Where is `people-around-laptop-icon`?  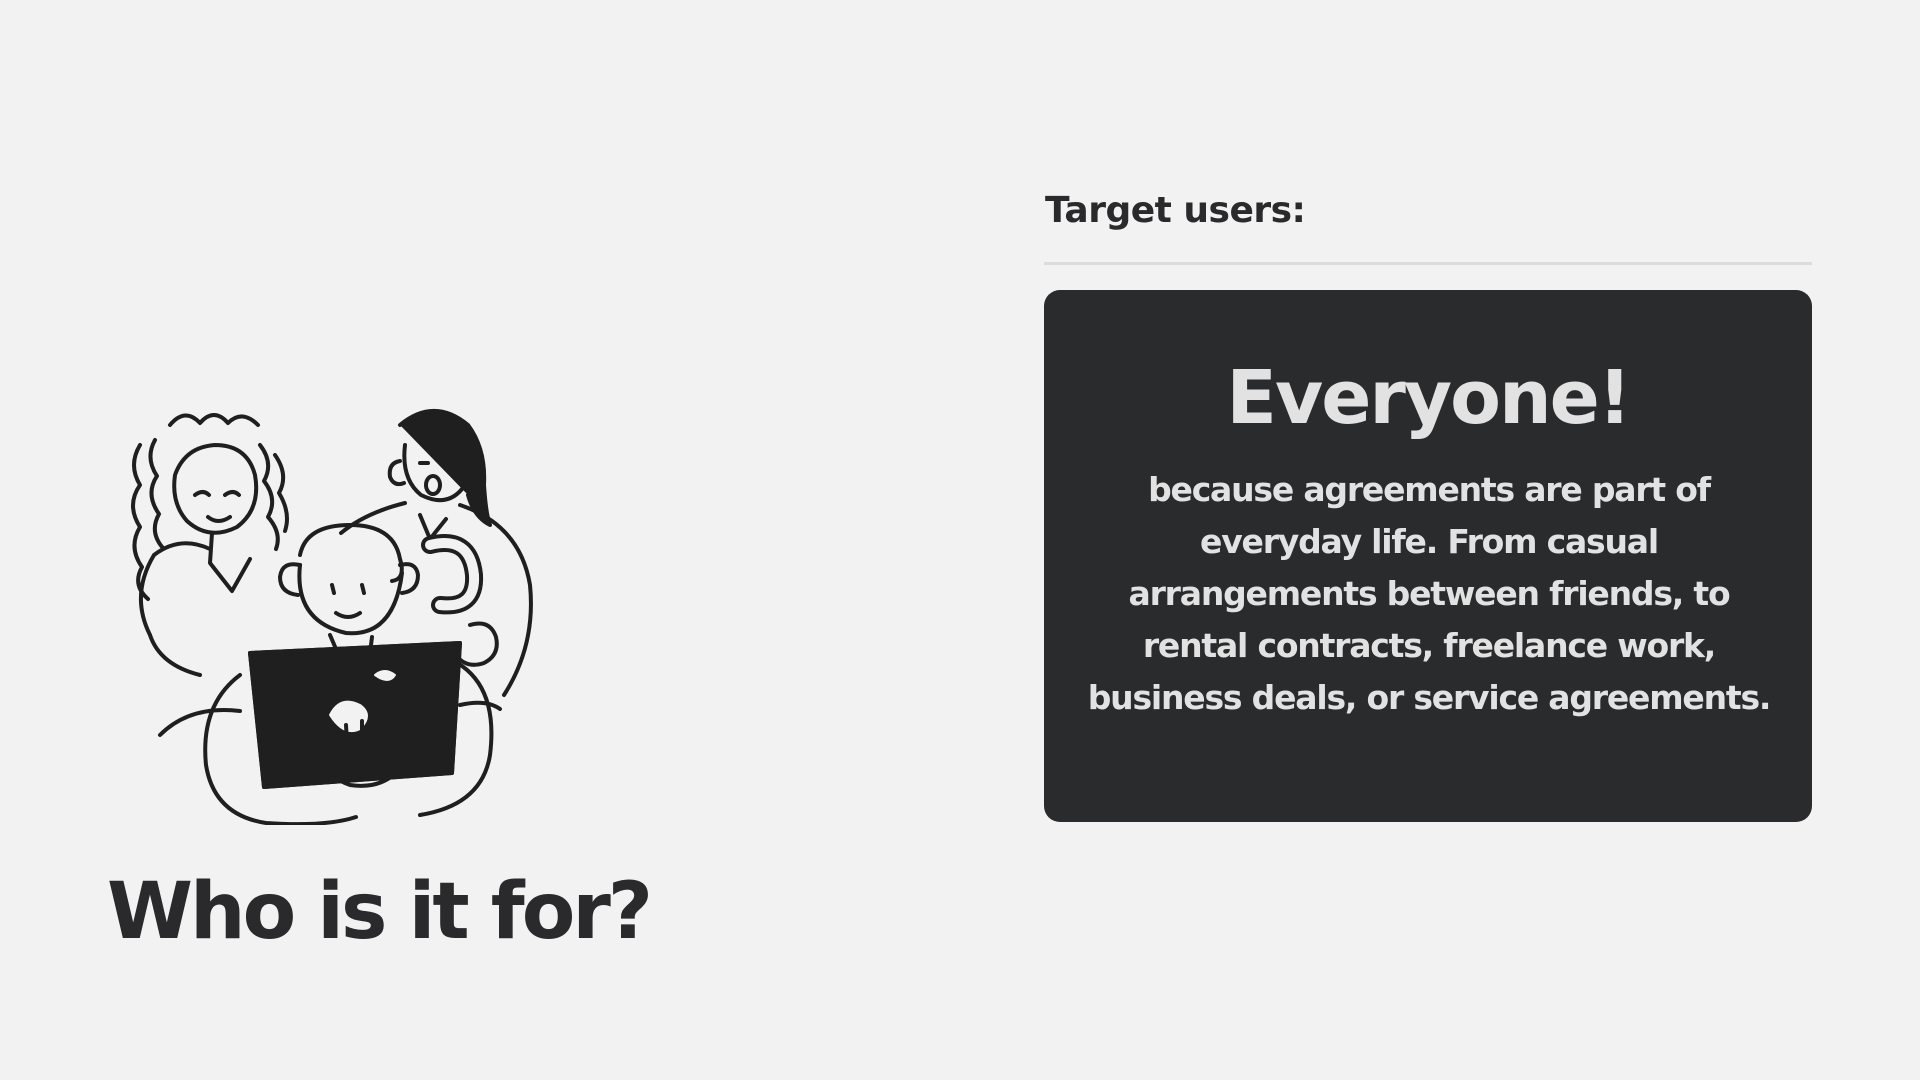 people-around-laptop-icon is located at coordinates (332, 617).